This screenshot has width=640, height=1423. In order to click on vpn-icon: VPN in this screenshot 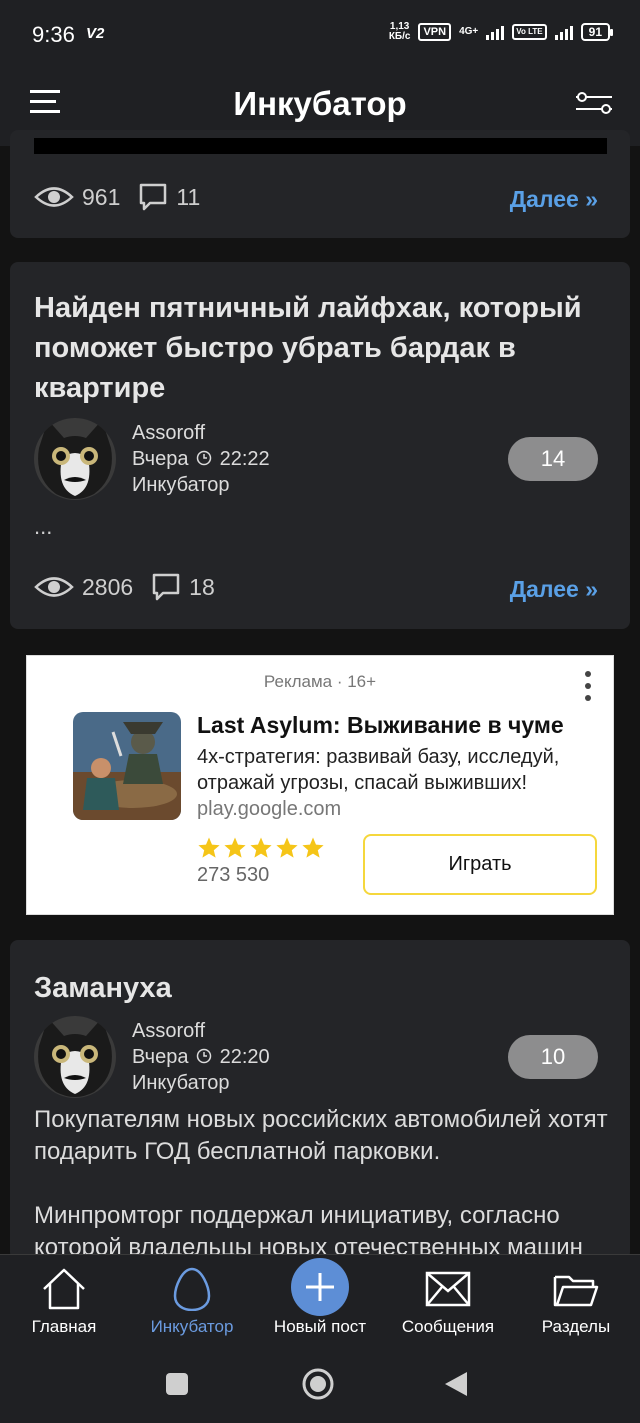, I will do `click(435, 32)`.